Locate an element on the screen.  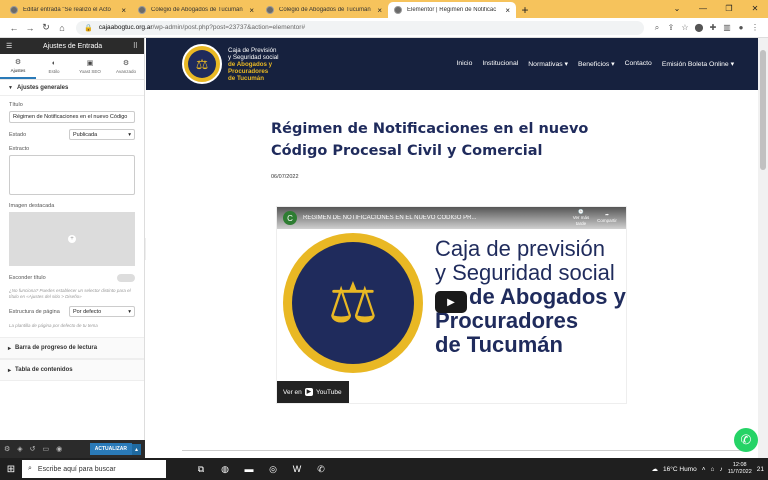
zoom-icon: ⌕ is located at coordinates (657, 28).